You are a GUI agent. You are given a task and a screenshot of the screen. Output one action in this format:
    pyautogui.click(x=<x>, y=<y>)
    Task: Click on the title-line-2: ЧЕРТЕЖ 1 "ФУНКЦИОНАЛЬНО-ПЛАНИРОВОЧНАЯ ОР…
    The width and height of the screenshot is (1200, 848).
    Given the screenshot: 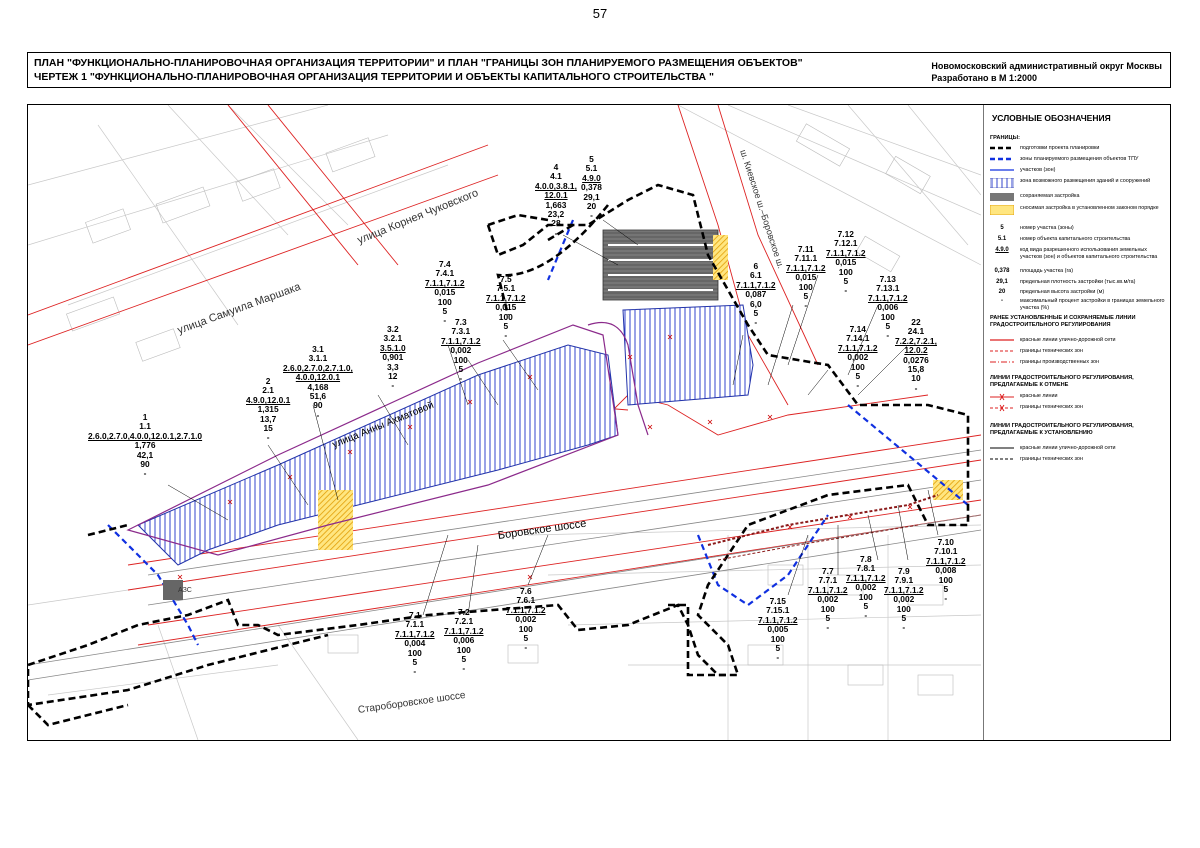 What is the action you would take?
    pyautogui.click(x=374, y=77)
    